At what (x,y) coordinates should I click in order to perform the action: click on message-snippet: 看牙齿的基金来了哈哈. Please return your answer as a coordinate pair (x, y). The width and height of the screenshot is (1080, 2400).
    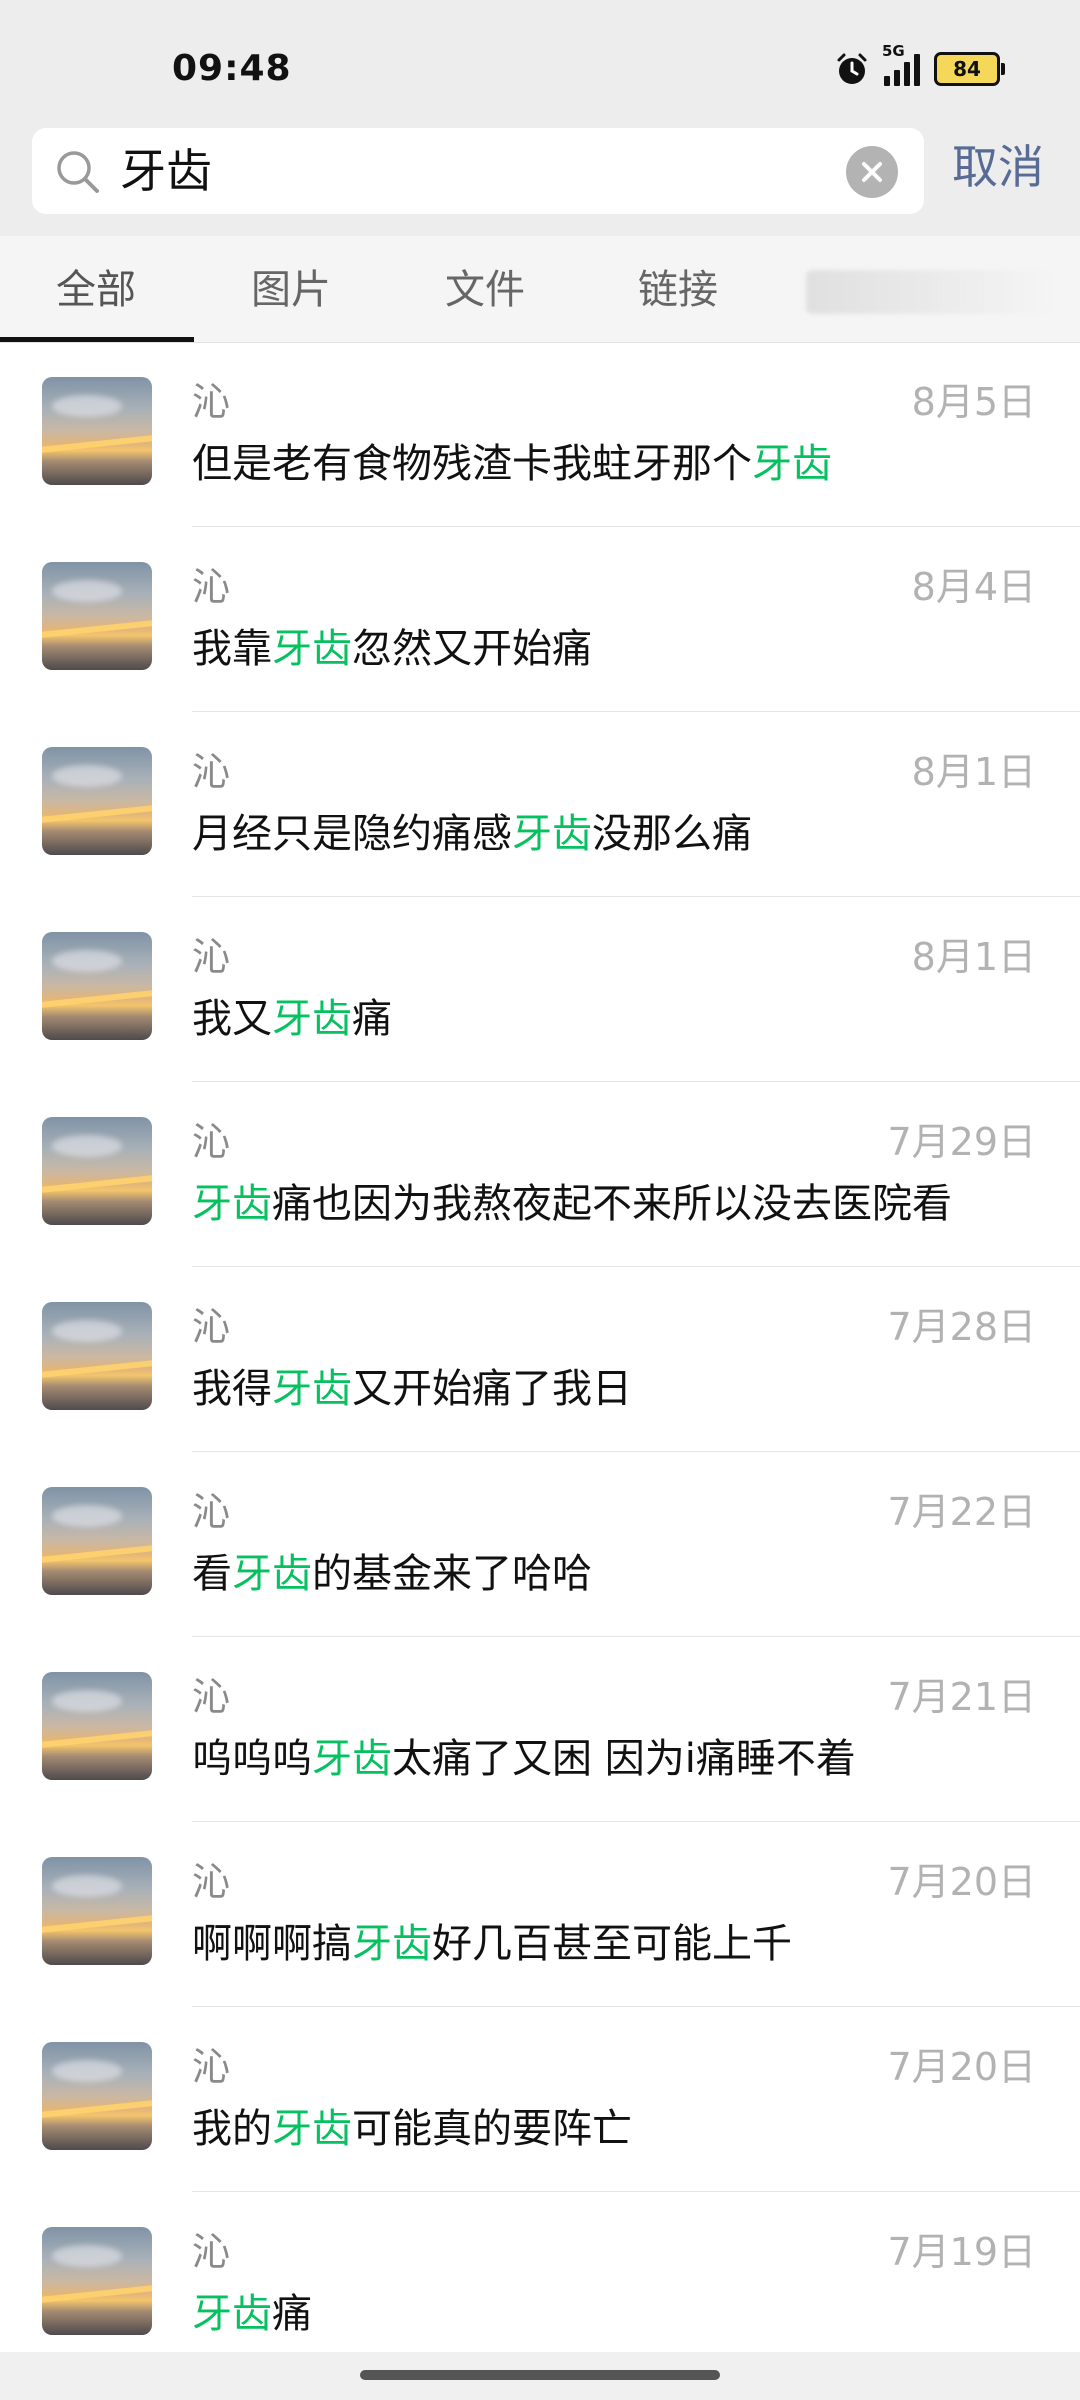
    Looking at the image, I should click on (392, 1574).